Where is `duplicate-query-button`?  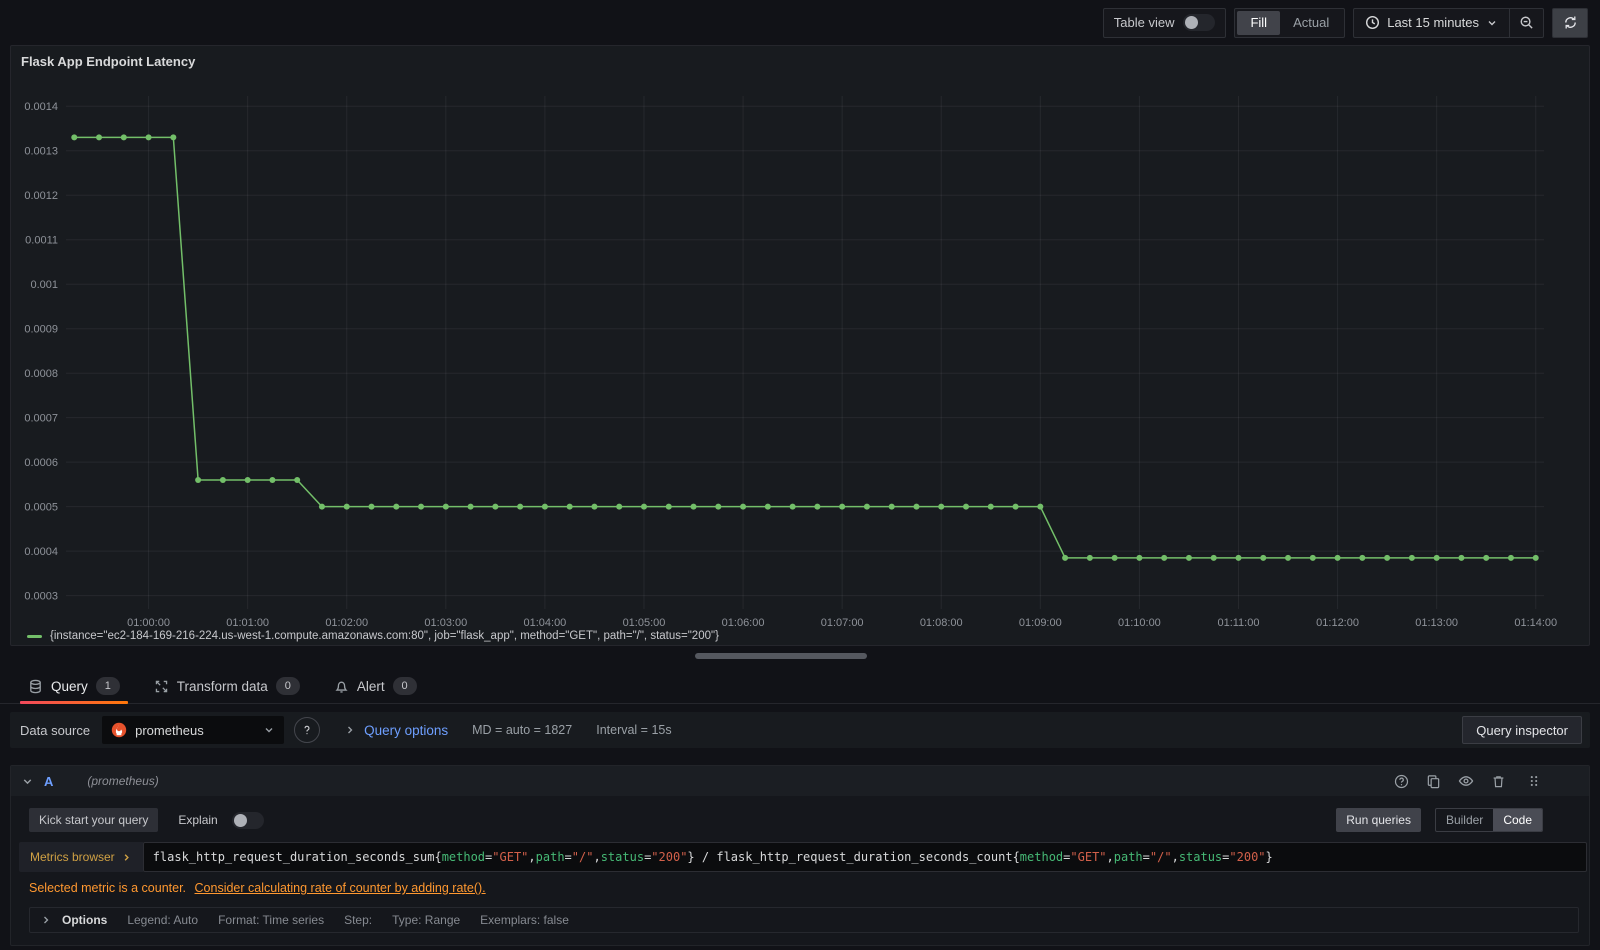
duplicate-query-button is located at coordinates (1433, 781).